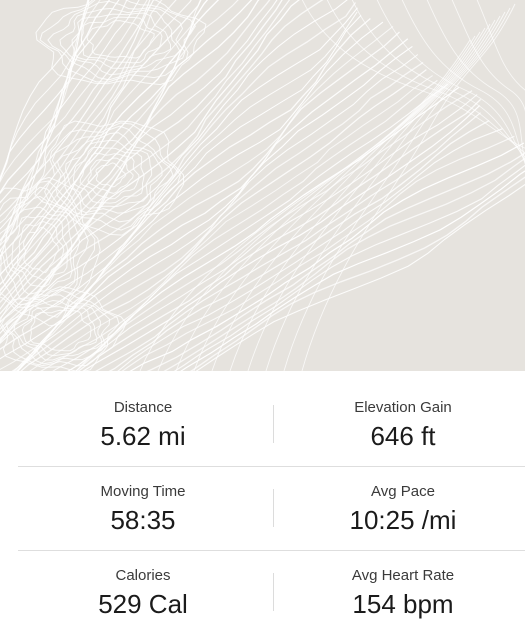 The height and width of the screenshot is (640, 525). Describe the element at coordinates (143, 504) in the screenshot. I see `stat-moving-time: Moving Time 58:35` at that location.